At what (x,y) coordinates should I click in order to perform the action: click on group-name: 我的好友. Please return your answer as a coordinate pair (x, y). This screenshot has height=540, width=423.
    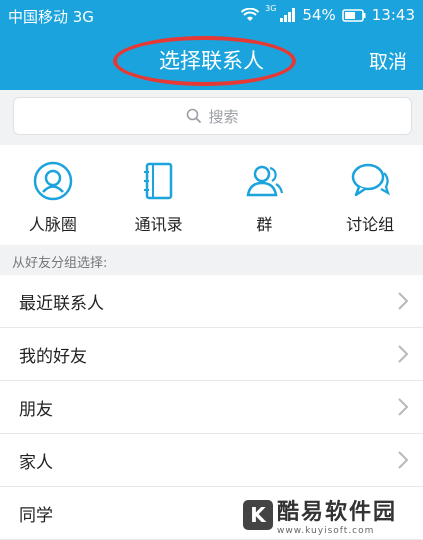
    Looking at the image, I should click on (53, 357).